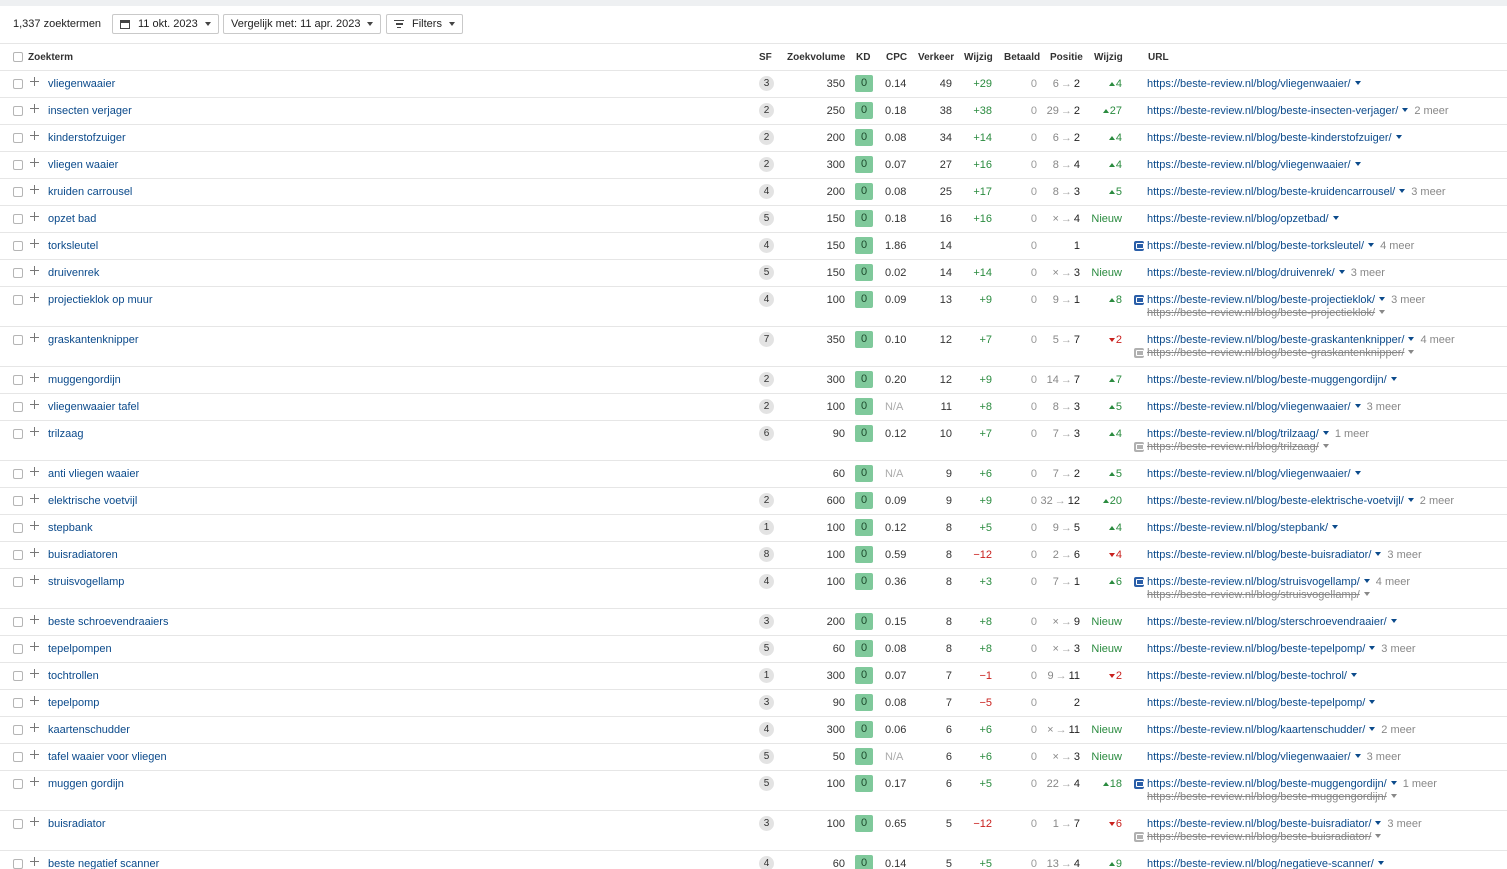  Describe the element at coordinates (766, 675) in the screenshot. I see `serp-features-badge: 1` at that location.